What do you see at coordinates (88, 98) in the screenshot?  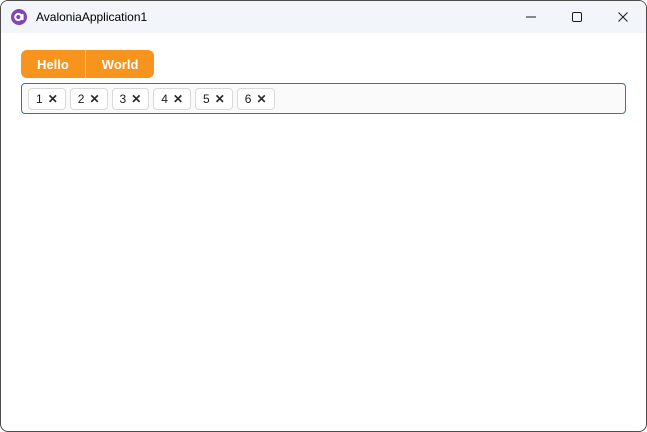 I see `chip-2: 2 ✕` at bounding box center [88, 98].